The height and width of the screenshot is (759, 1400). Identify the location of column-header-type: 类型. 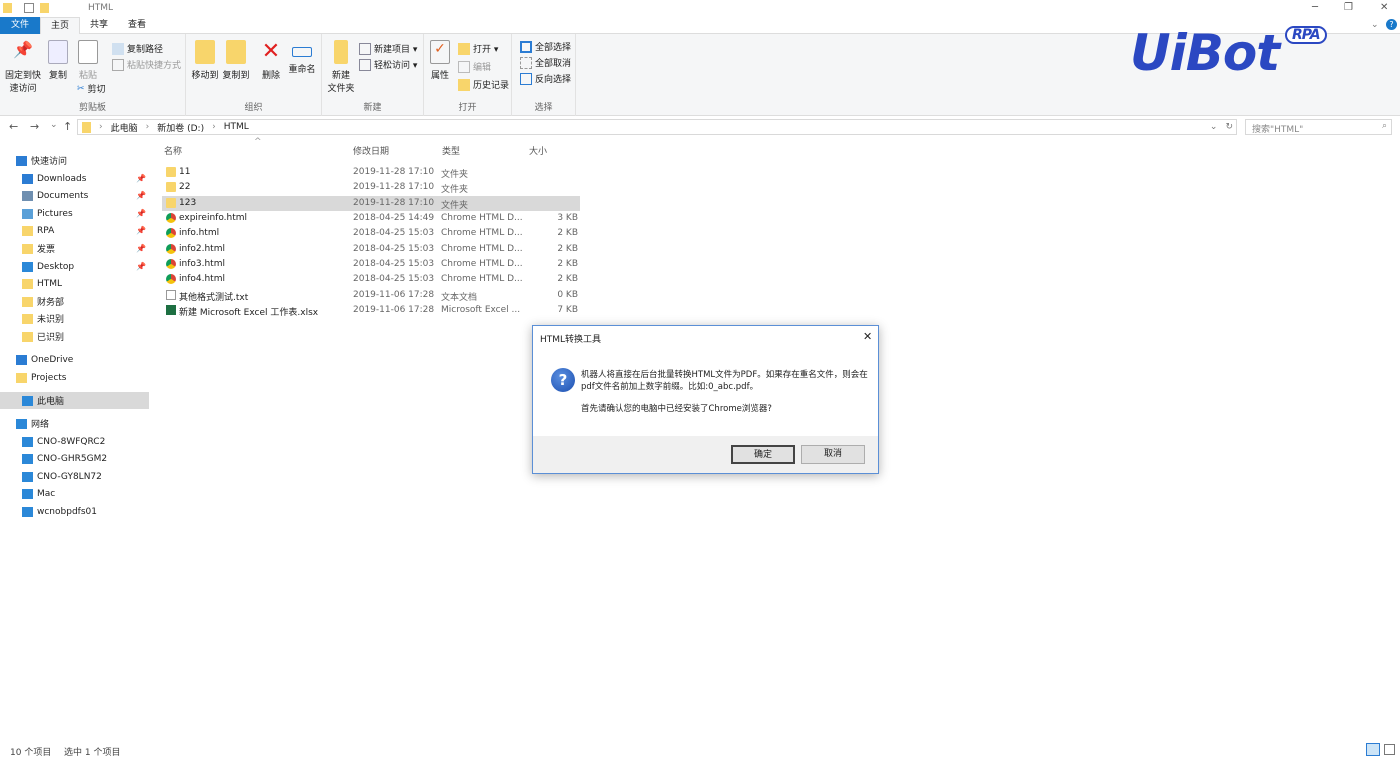
(451, 150).